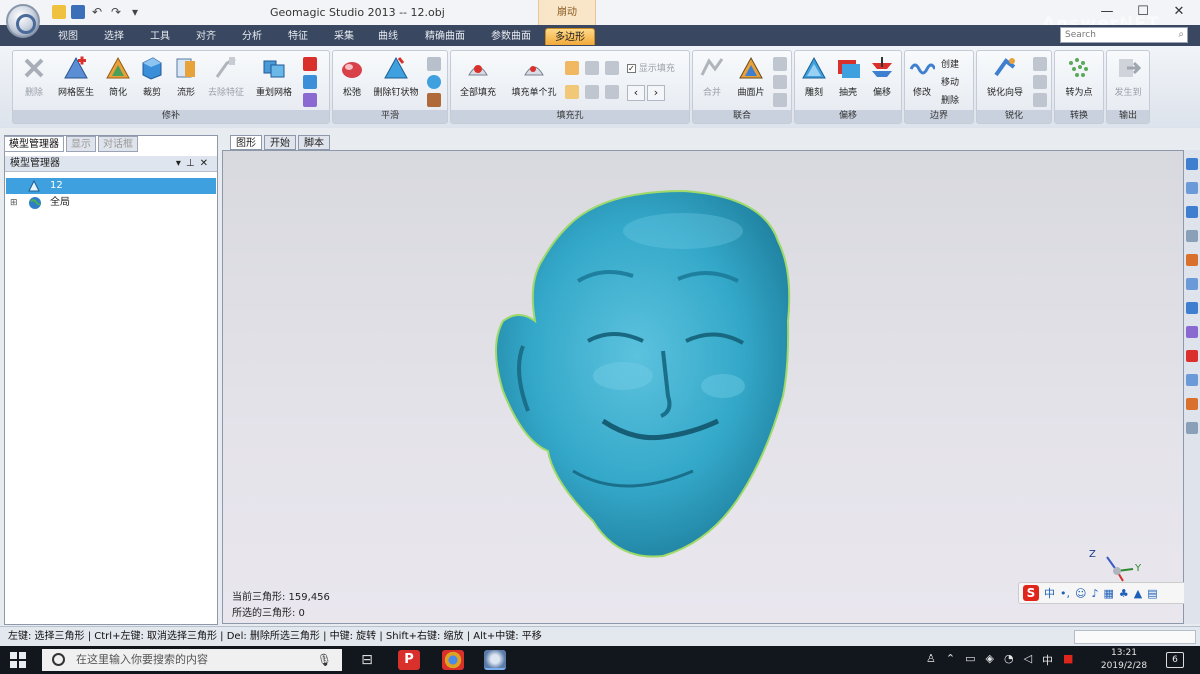  I want to click on tab-exact-surfaces: 精确曲面, so click(445, 36).